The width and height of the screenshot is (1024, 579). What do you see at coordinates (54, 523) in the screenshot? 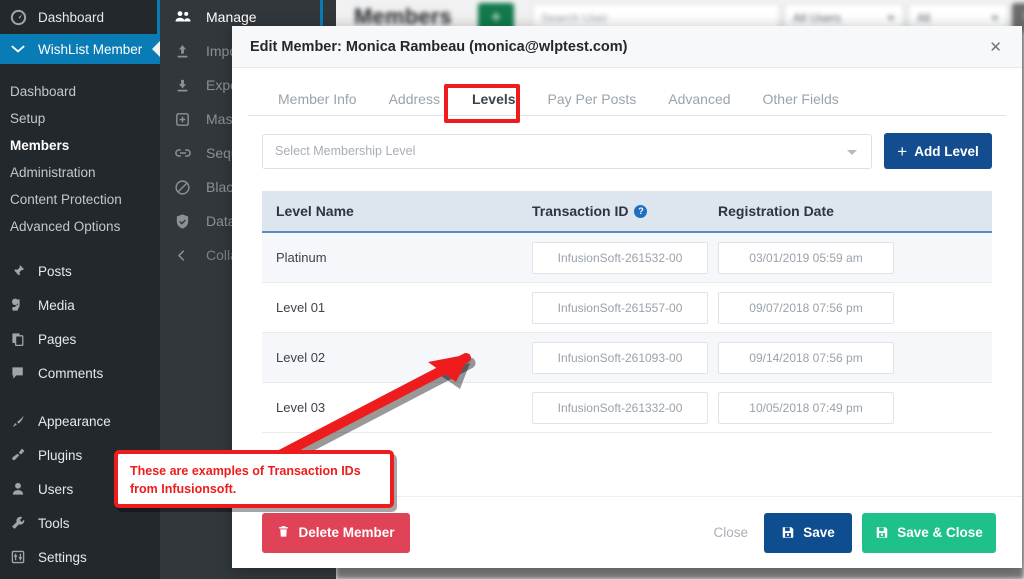
I see `sidebar-item-label: Tools` at bounding box center [54, 523].